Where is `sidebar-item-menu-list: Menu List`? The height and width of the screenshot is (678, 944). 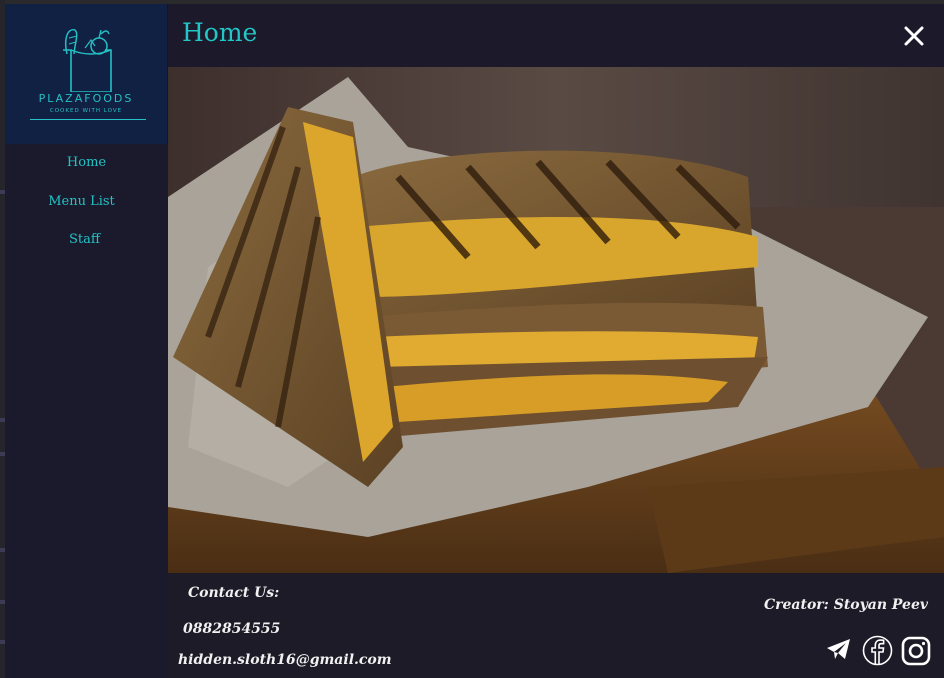 sidebar-item-menu-list: Menu List is located at coordinates (81, 201).